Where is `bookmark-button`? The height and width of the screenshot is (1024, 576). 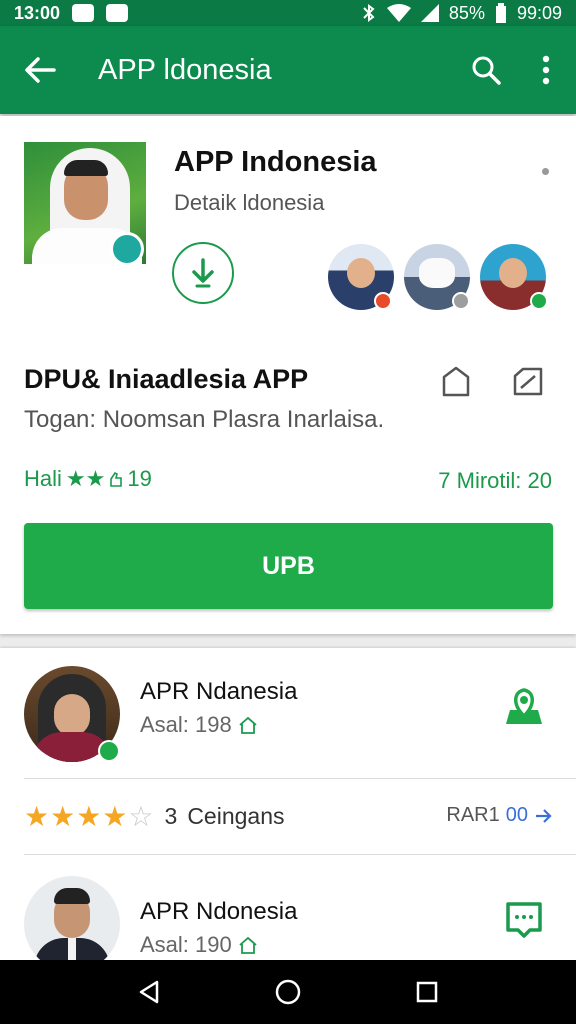 bookmark-button is located at coordinates (456, 382).